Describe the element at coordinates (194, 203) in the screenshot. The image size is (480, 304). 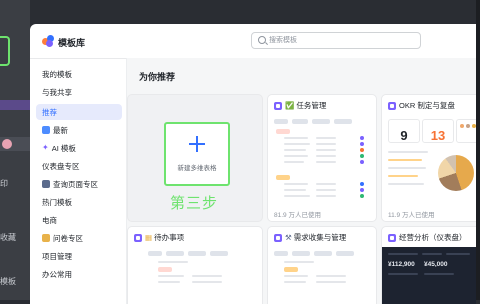
I see `step-annotation: 第三步` at that location.